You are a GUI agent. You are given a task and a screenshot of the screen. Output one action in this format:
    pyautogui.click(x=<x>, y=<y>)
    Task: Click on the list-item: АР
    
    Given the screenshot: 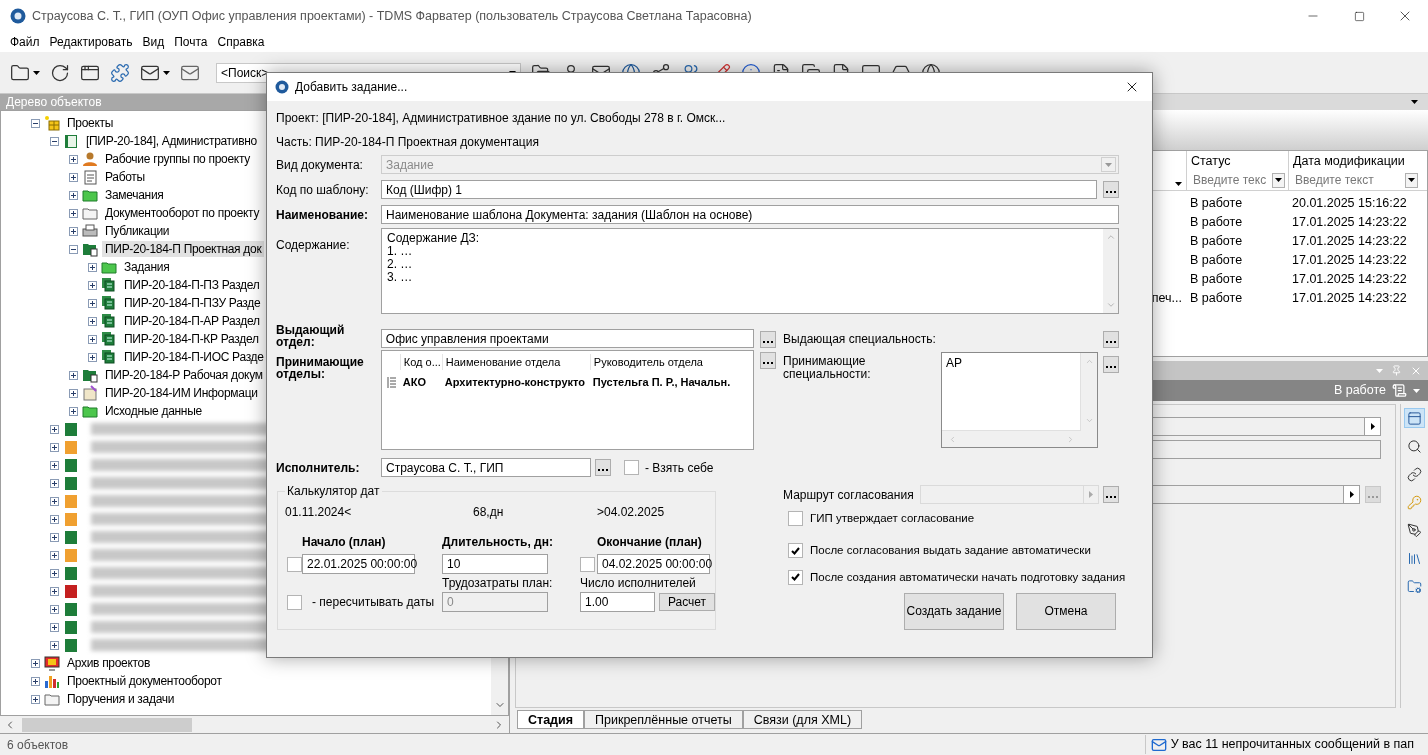 What is the action you would take?
    pyautogui.click(x=1013, y=363)
    